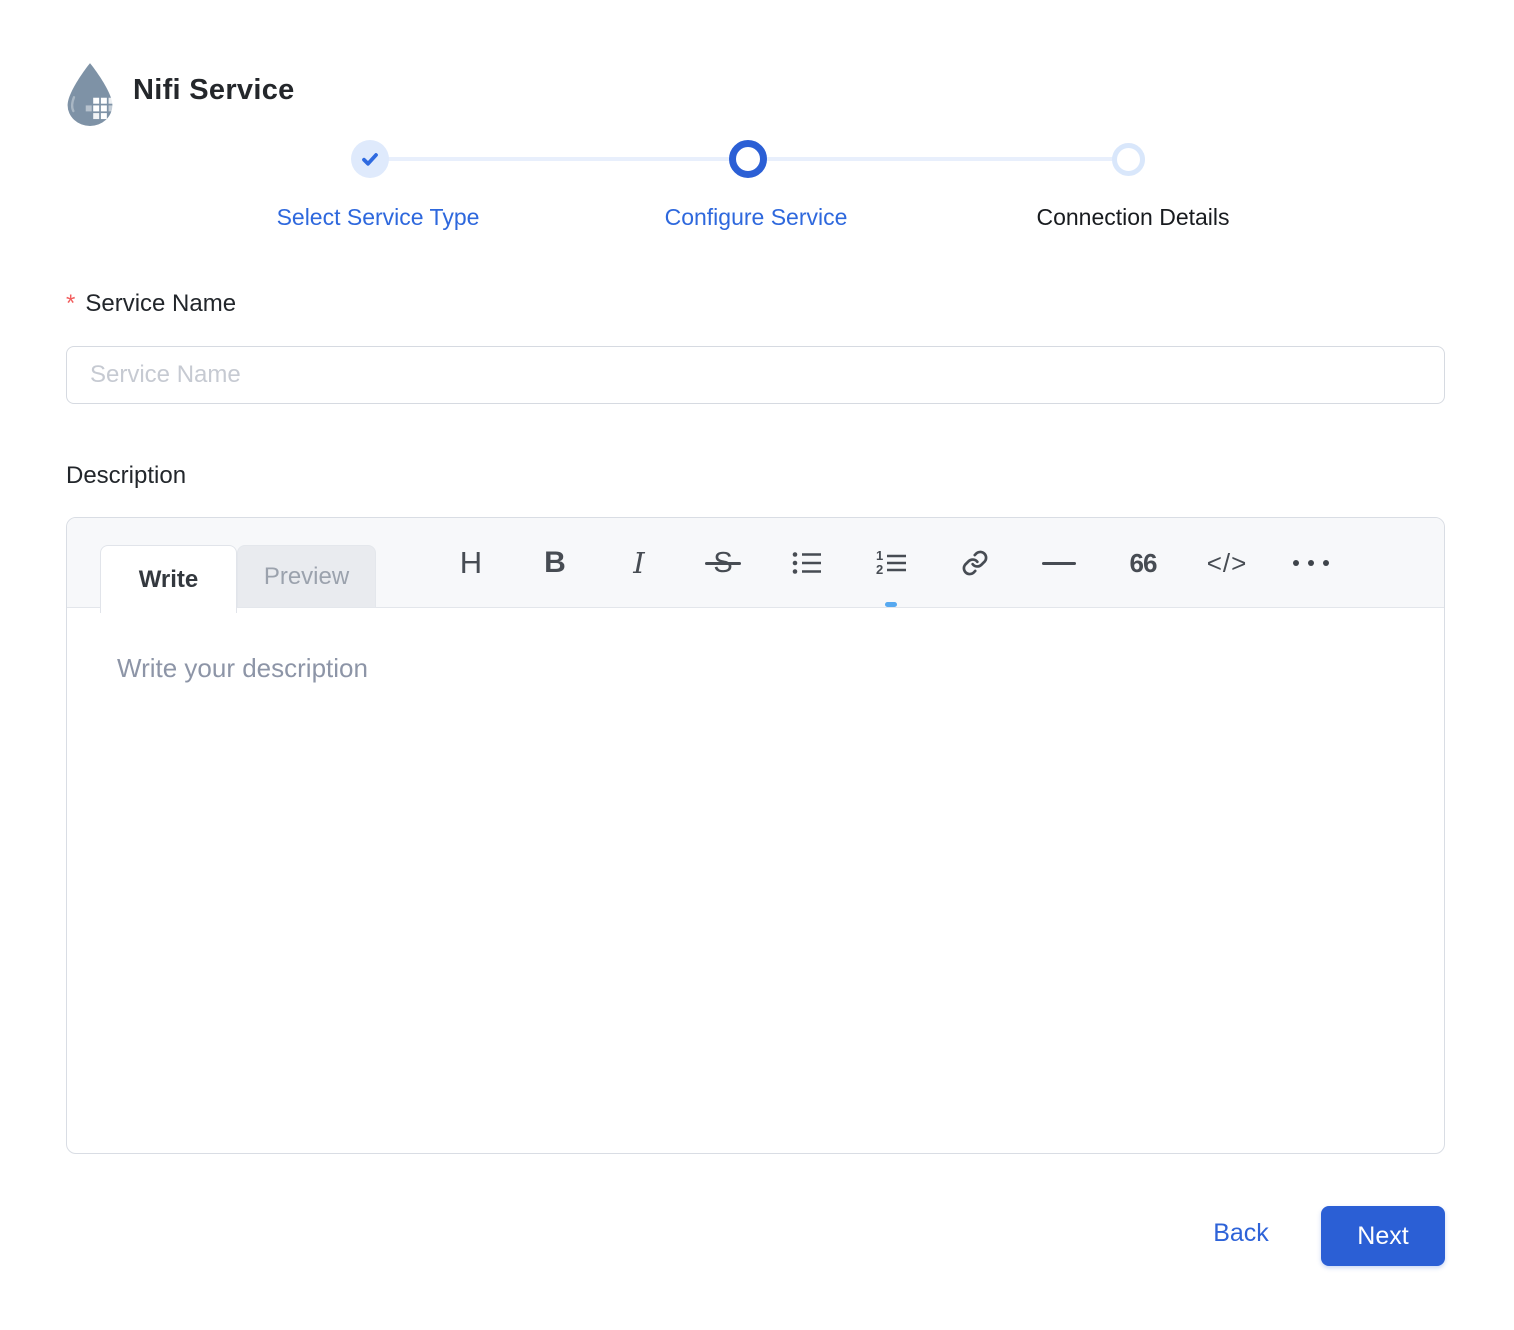 The width and height of the screenshot is (1514, 1330). I want to click on italic-icon: I, so click(639, 563).